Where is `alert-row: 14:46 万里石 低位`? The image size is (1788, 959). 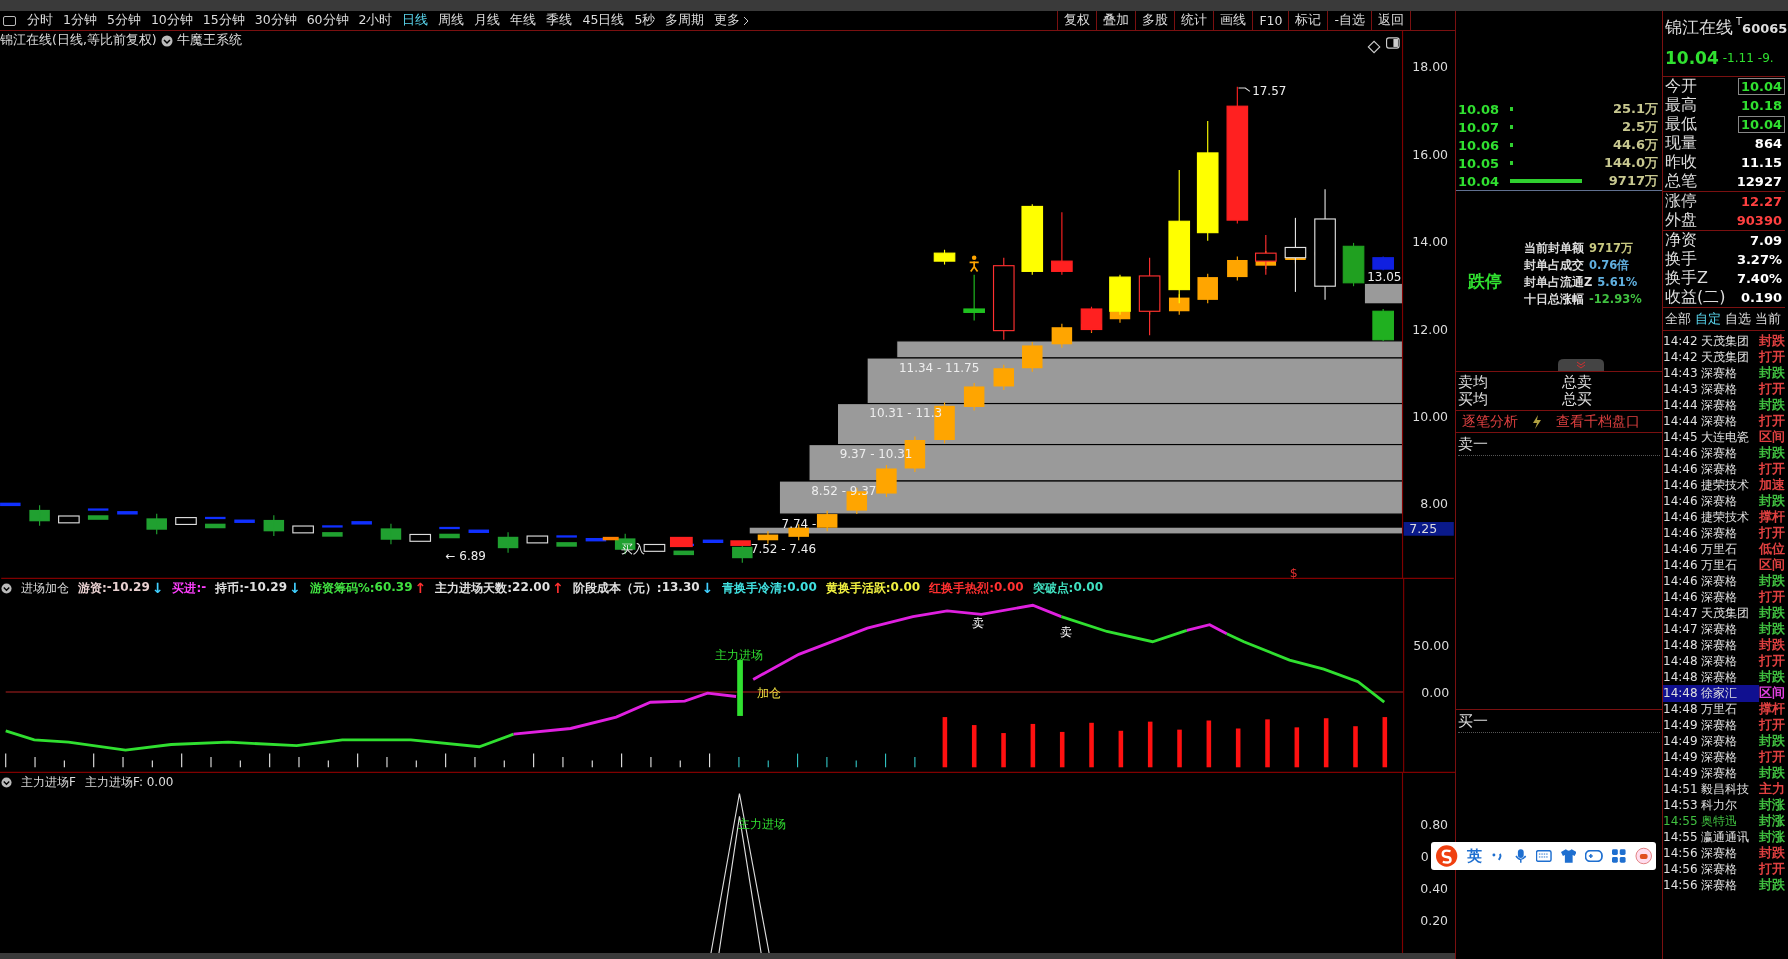
alert-row: 14:46 万里石 低位 is located at coordinates (1724, 549).